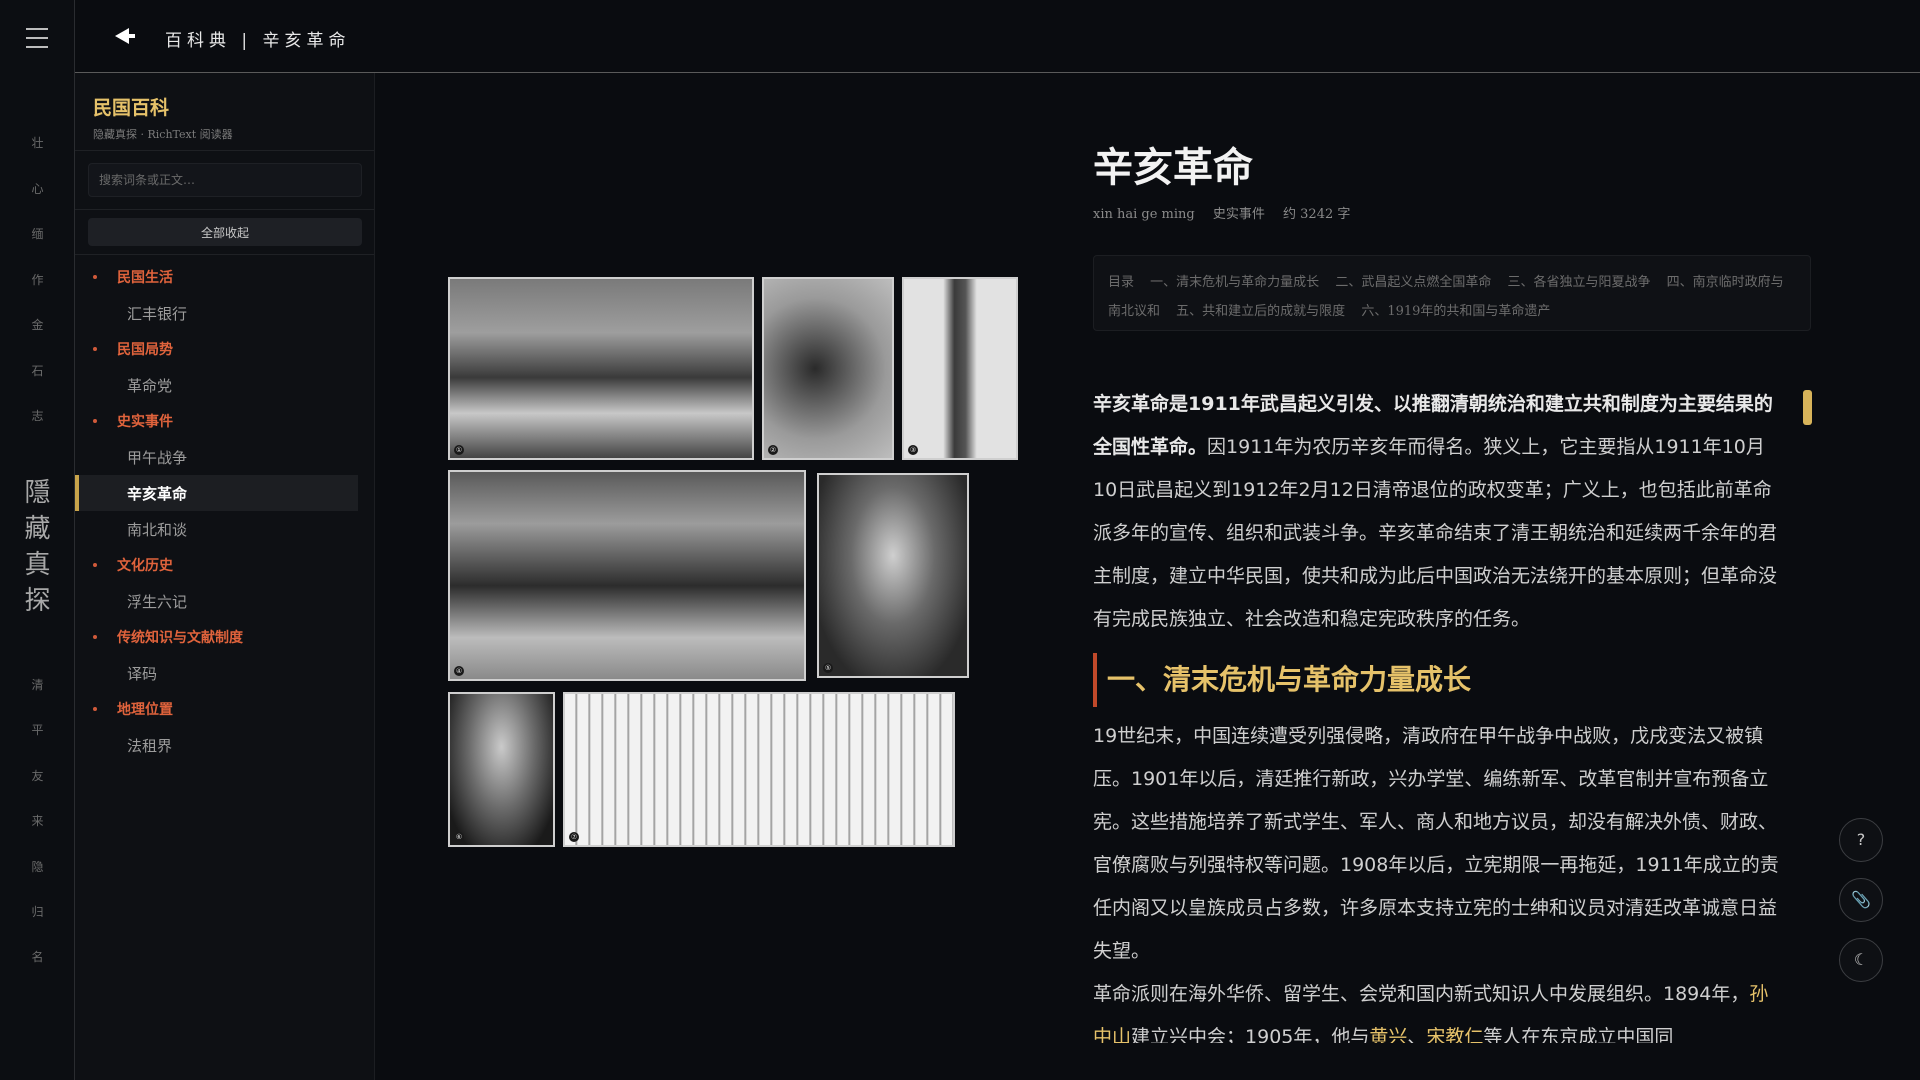 This screenshot has height=1080, width=1920. Describe the element at coordinates (216, 493) in the screenshot. I see `nav-item: 辛亥革命` at that location.